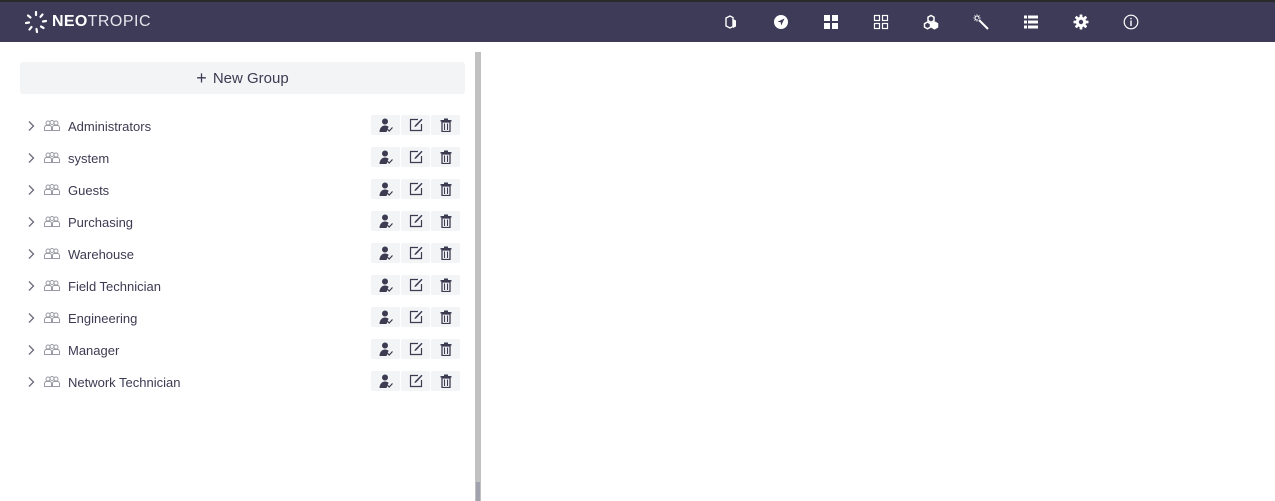 This screenshot has height=501, width=1275. Describe the element at coordinates (1131, 22) in the screenshot. I see `nav-about` at that location.